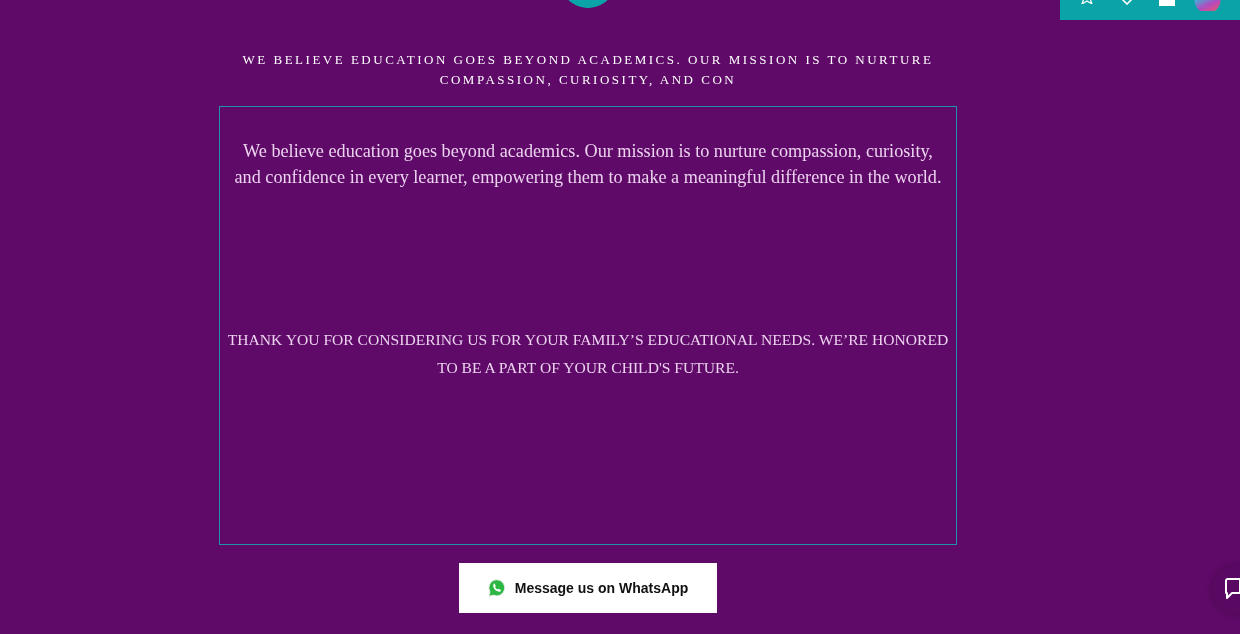 This screenshot has height=634, width=1240. Describe the element at coordinates (588, 164) in the screenshot. I see `body-paragraph: We believe education goes beyond academics. Our mission is to nurture compassion, curiosity, and confidence in every learner, empowering them to make a meaningful difference in the world.` at that location.